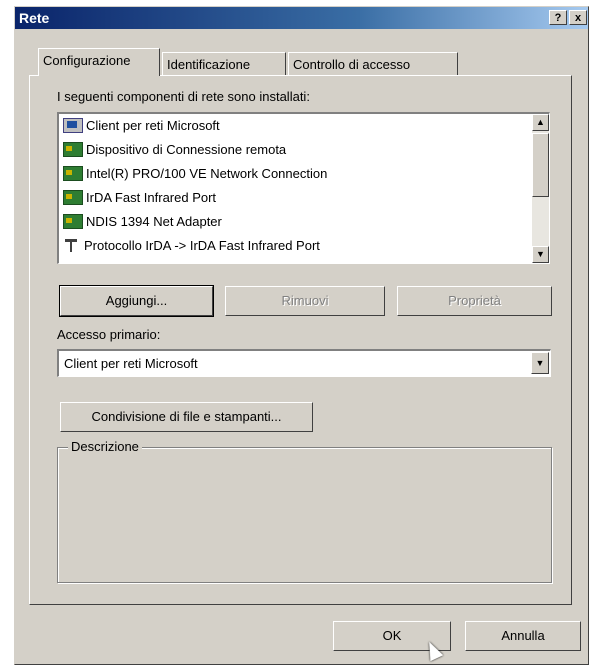 This screenshot has height=665, width=589. Describe the element at coordinates (73, 126) in the screenshot. I see `client-icon` at that location.